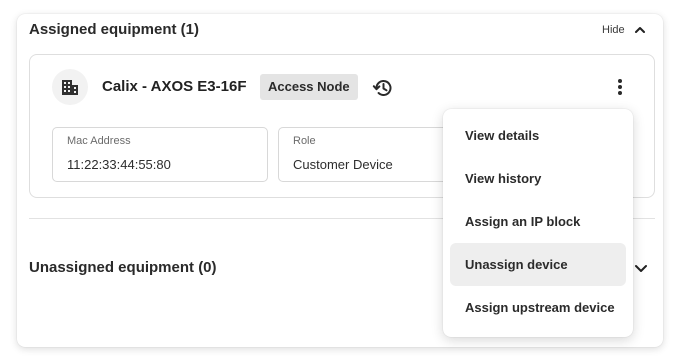 The width and height of the screenshot is (680, 364). Describe the element at coordinates (613, 30) in the screenshot. I see `hide-label: Hide` at that location.